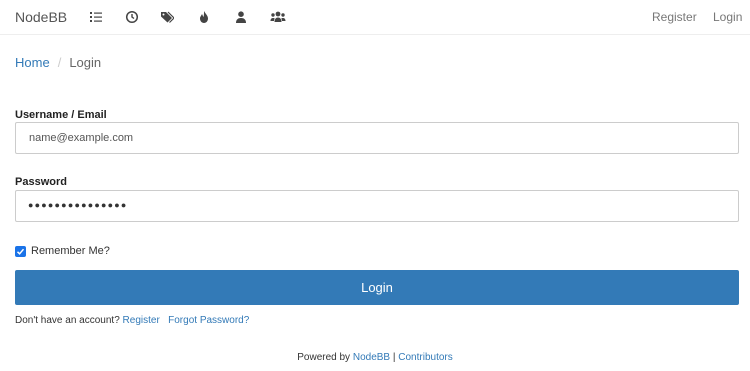  I want to click on no-account-text: Don't have an account?, so click(67, 320).